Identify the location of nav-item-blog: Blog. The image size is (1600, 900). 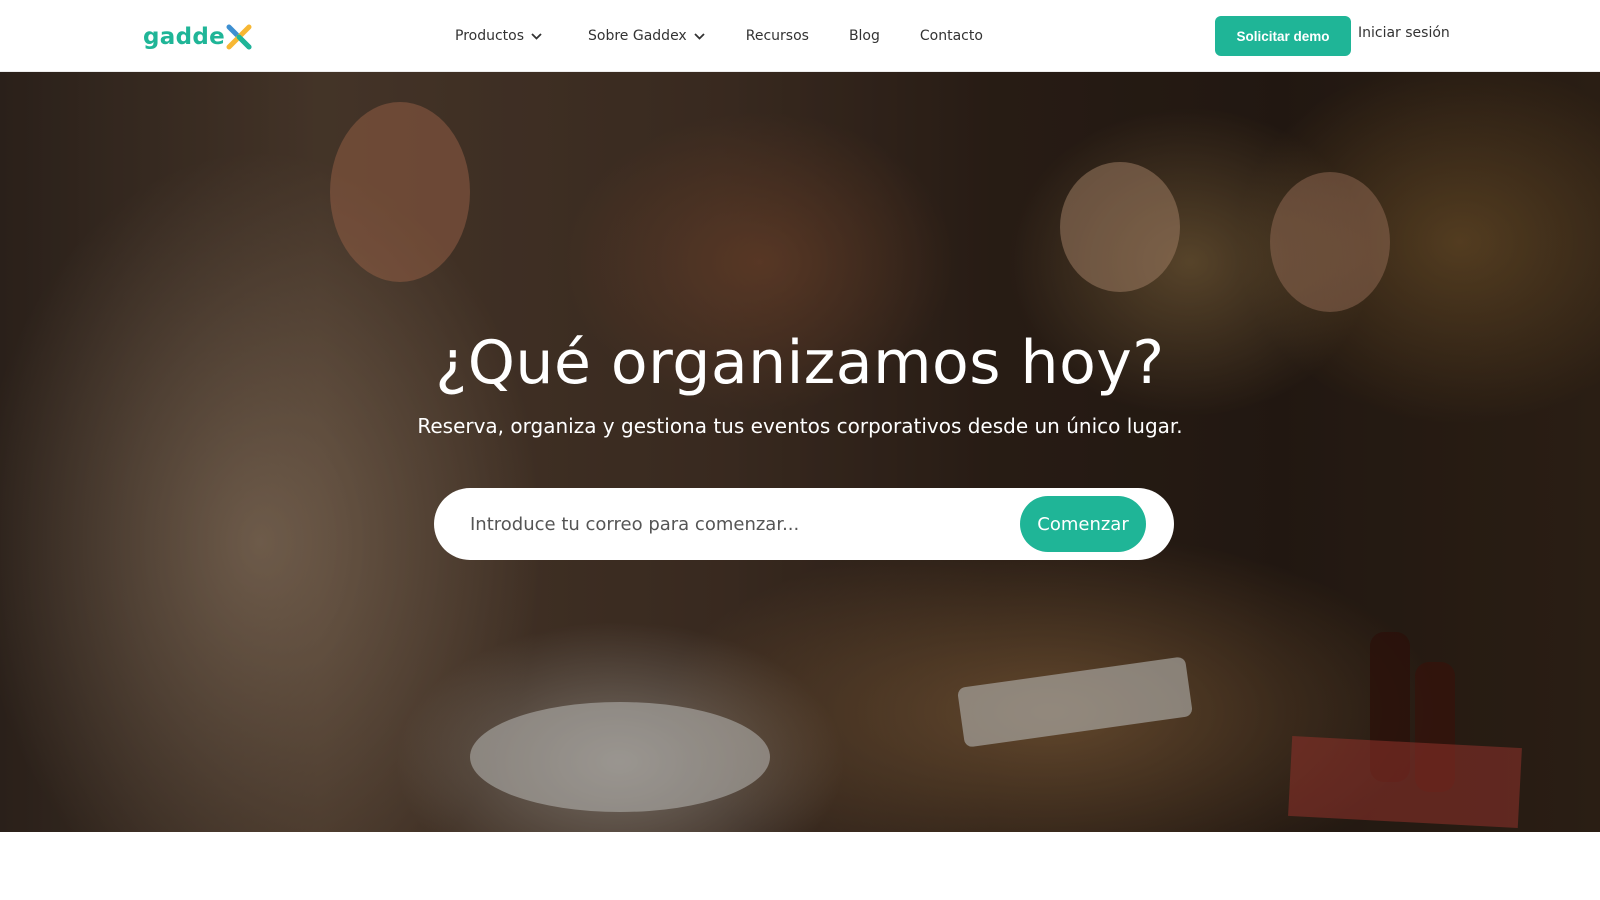
(864, 36).